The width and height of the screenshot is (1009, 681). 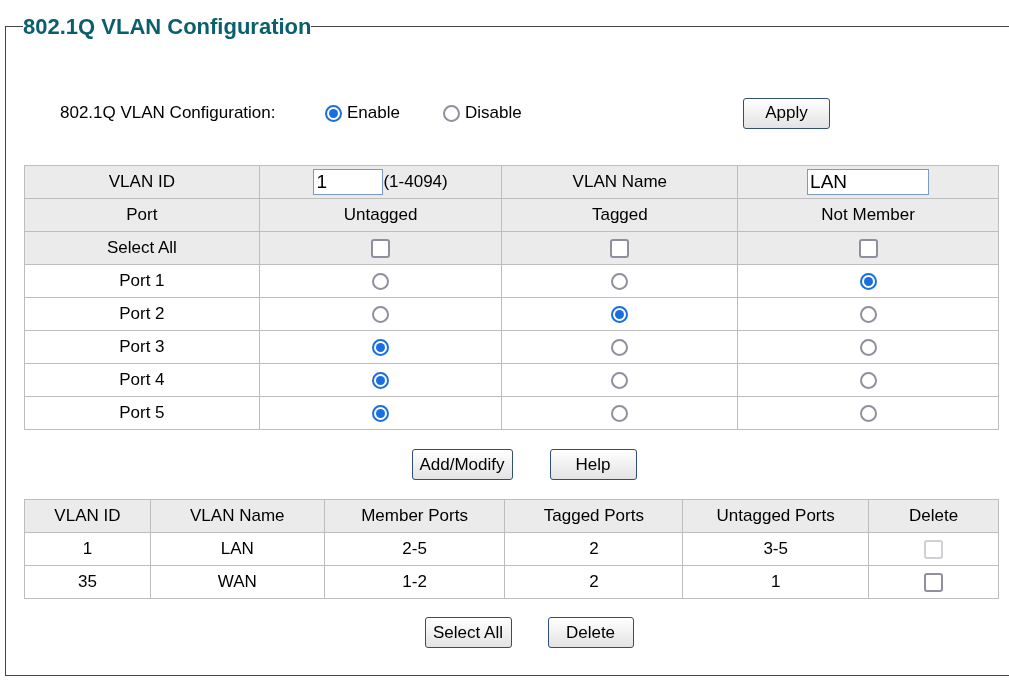 I want to click on column-header: Tagged Ports, so click(x=593, y=516).